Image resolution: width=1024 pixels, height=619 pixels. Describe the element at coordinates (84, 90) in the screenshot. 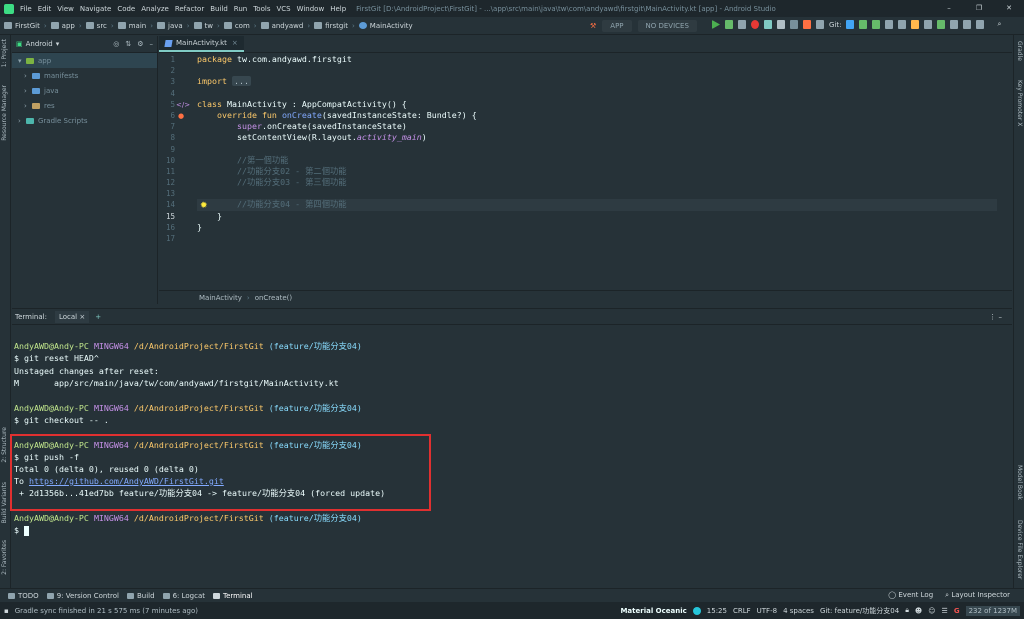

I see `tree-item-java: › java` at that location.